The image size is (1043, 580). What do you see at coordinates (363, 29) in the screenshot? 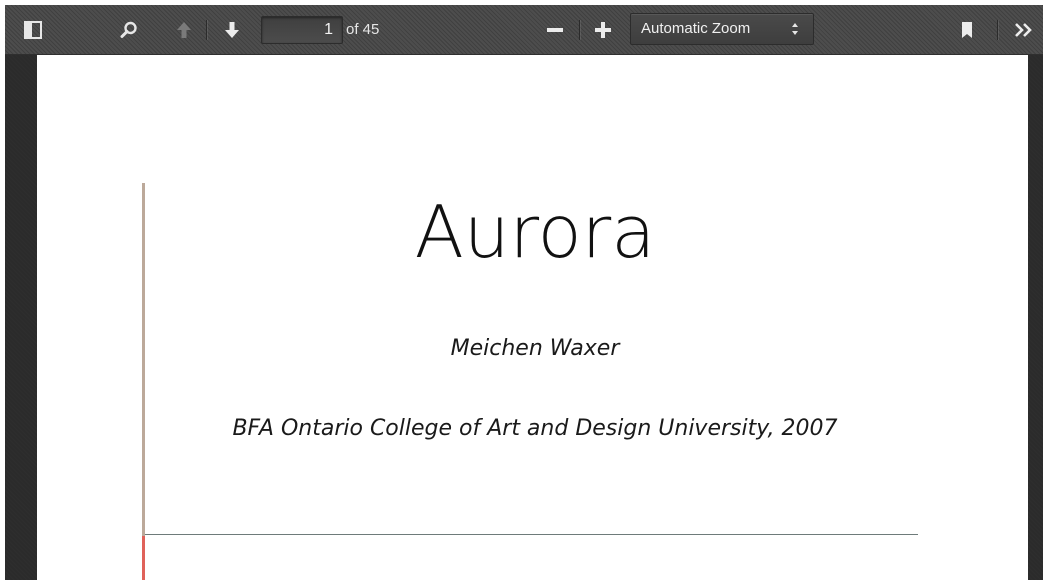
I see `page-count-label: of 45` at bounding box center [363, 29].